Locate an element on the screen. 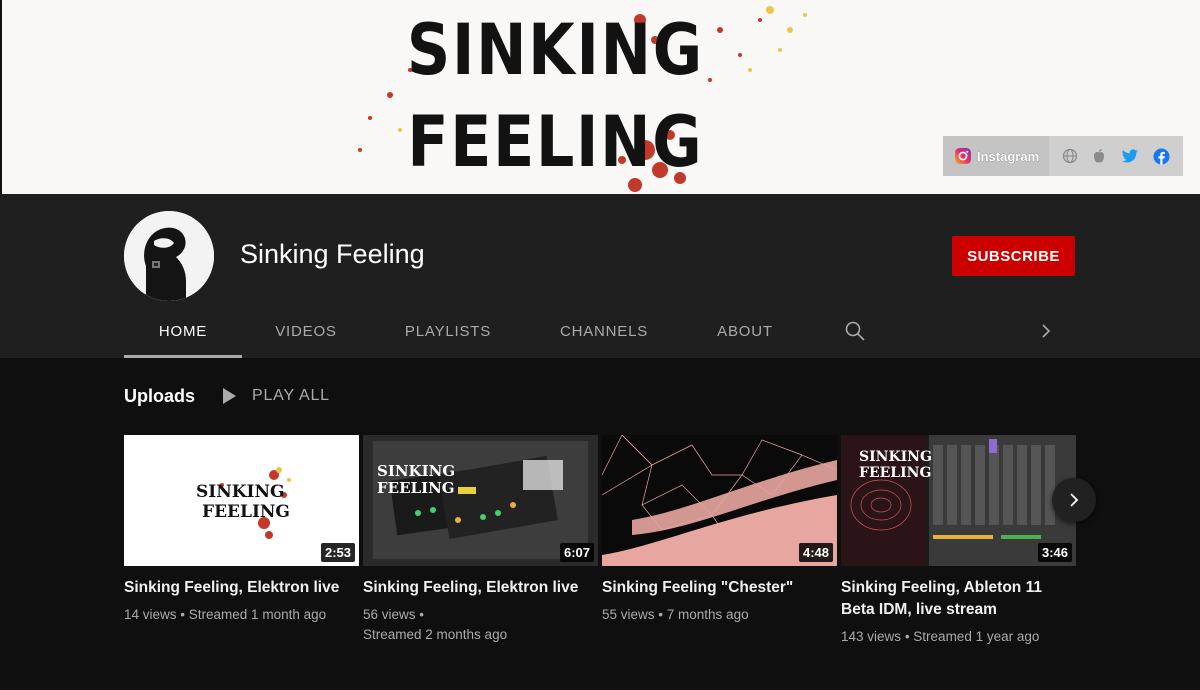 Image resolution: width=1200 pixels, height=690 pixels. video-thumbnail: SINKING FEELING 6:07 is located at coordinates (480, 500).